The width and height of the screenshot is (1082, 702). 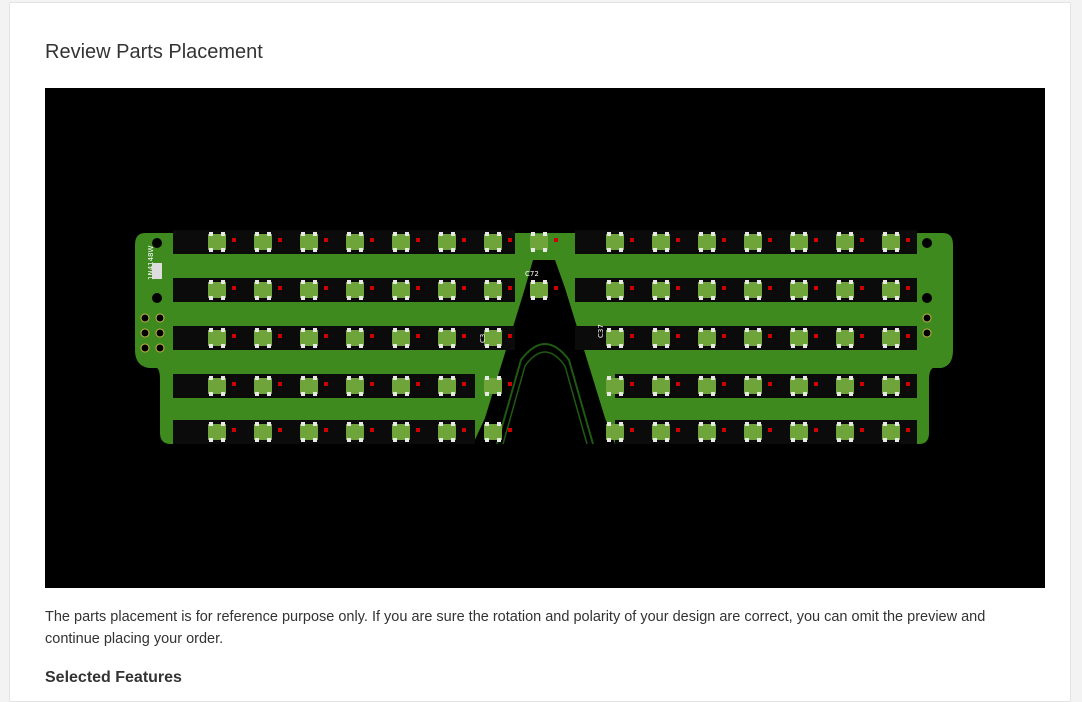 What do you see at coordinates (927, 243) in the screenshot?
I see `mounting-hole` at bounding box center [927, 243].